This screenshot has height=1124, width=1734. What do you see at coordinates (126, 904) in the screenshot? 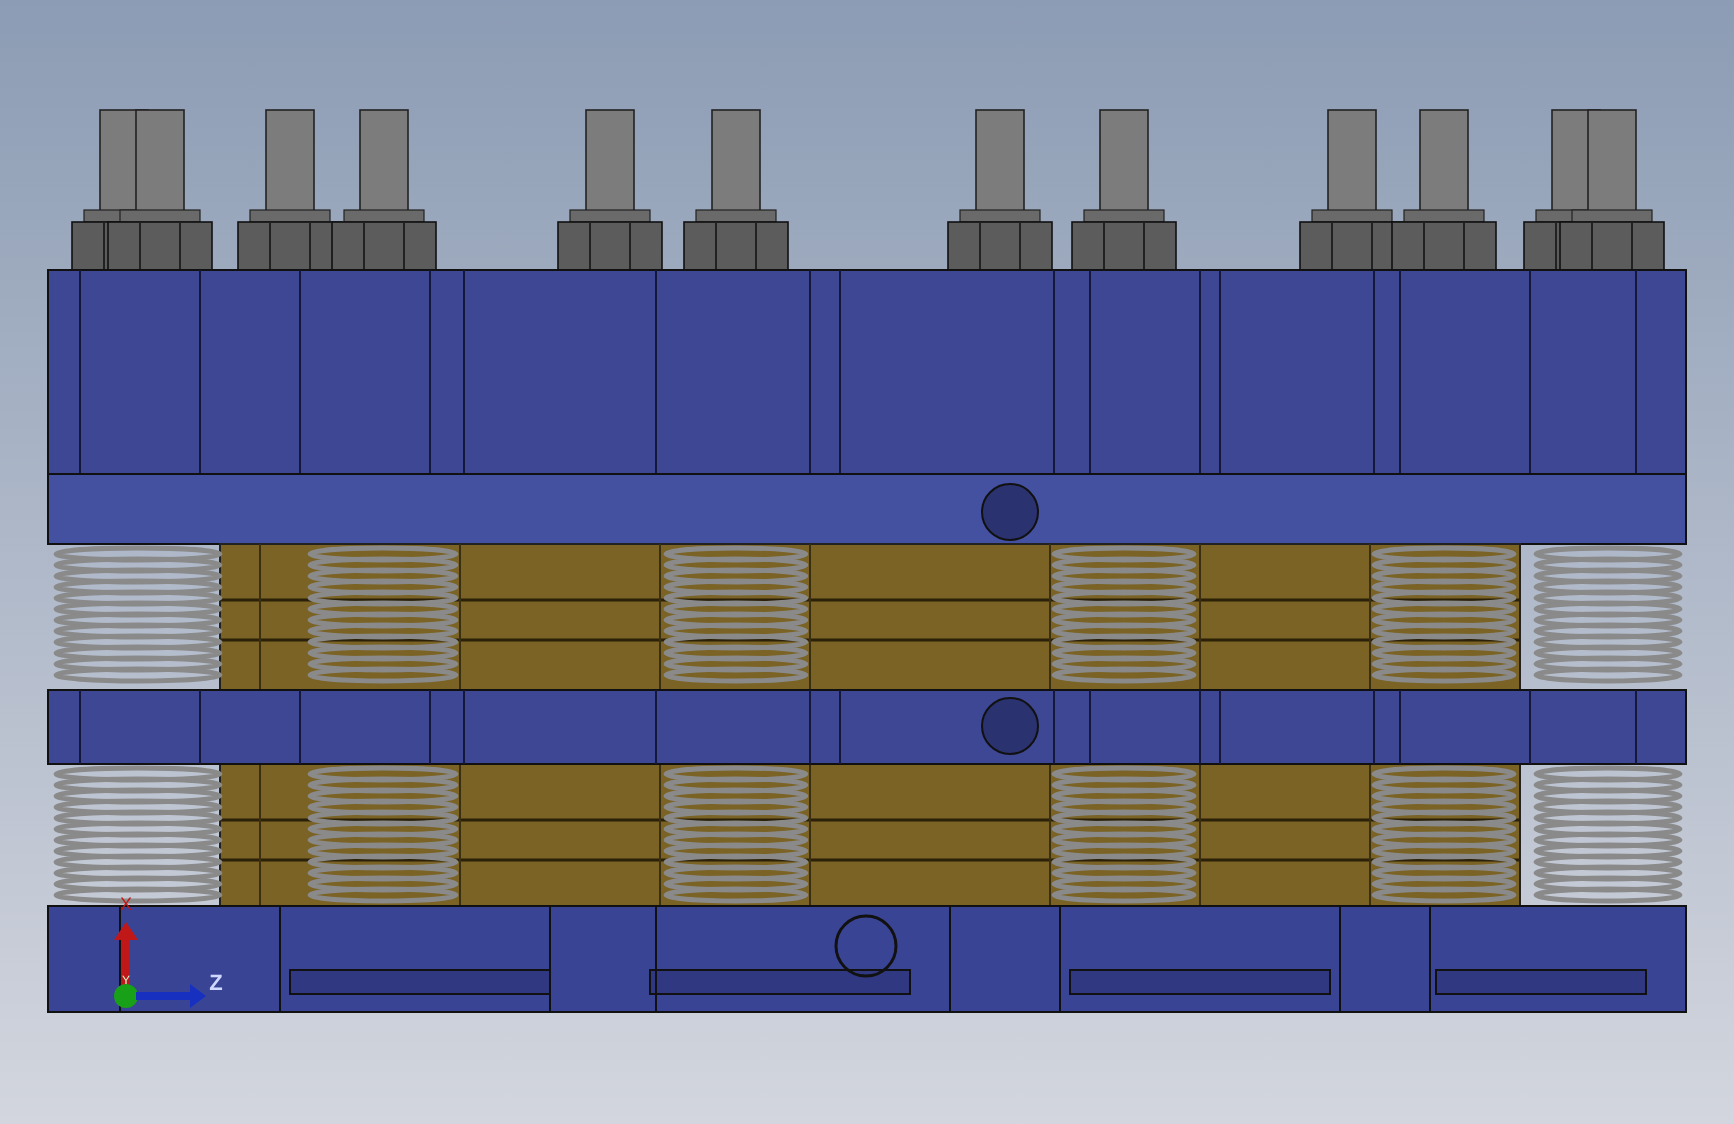
I see `axis-label: X` at bounding box center [126, 904].